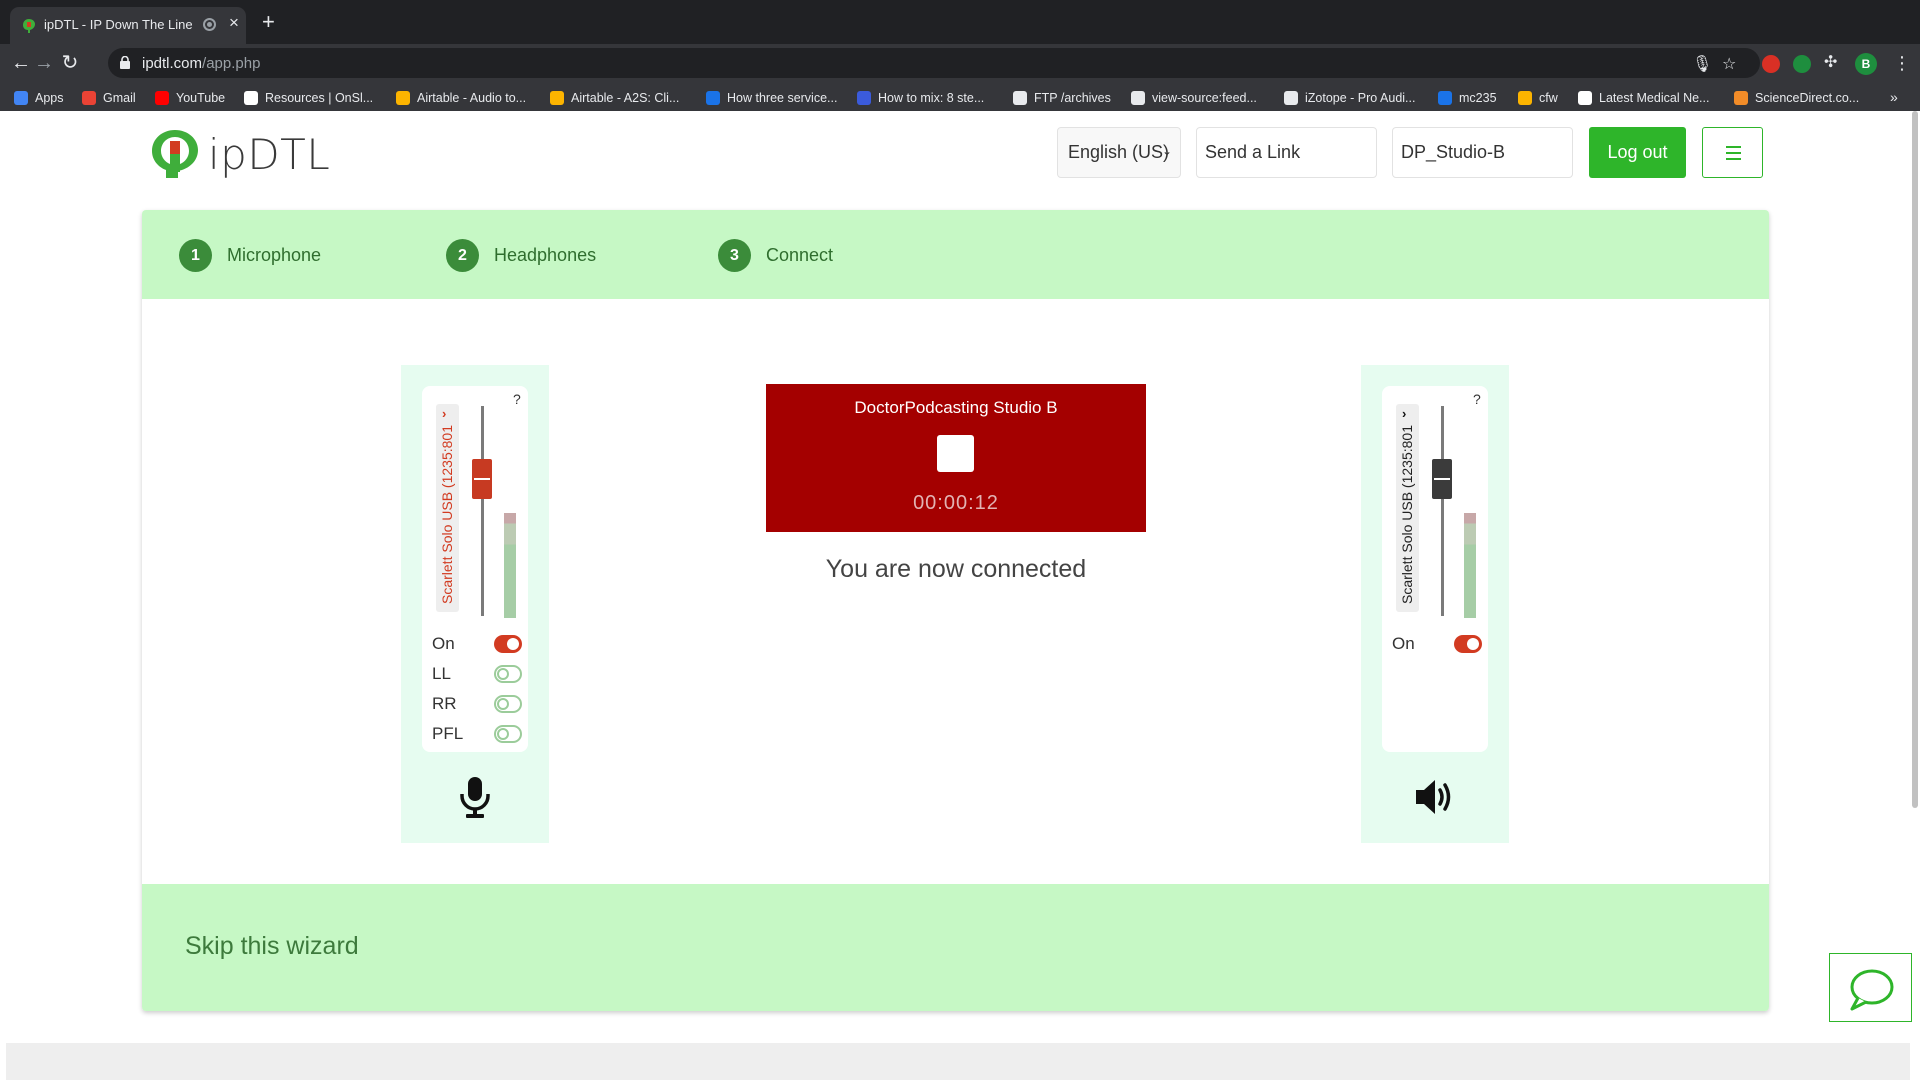 This screenshot has width=1920, height=1080. I want to click on headphone-fader-knob, so click(1442, 479).